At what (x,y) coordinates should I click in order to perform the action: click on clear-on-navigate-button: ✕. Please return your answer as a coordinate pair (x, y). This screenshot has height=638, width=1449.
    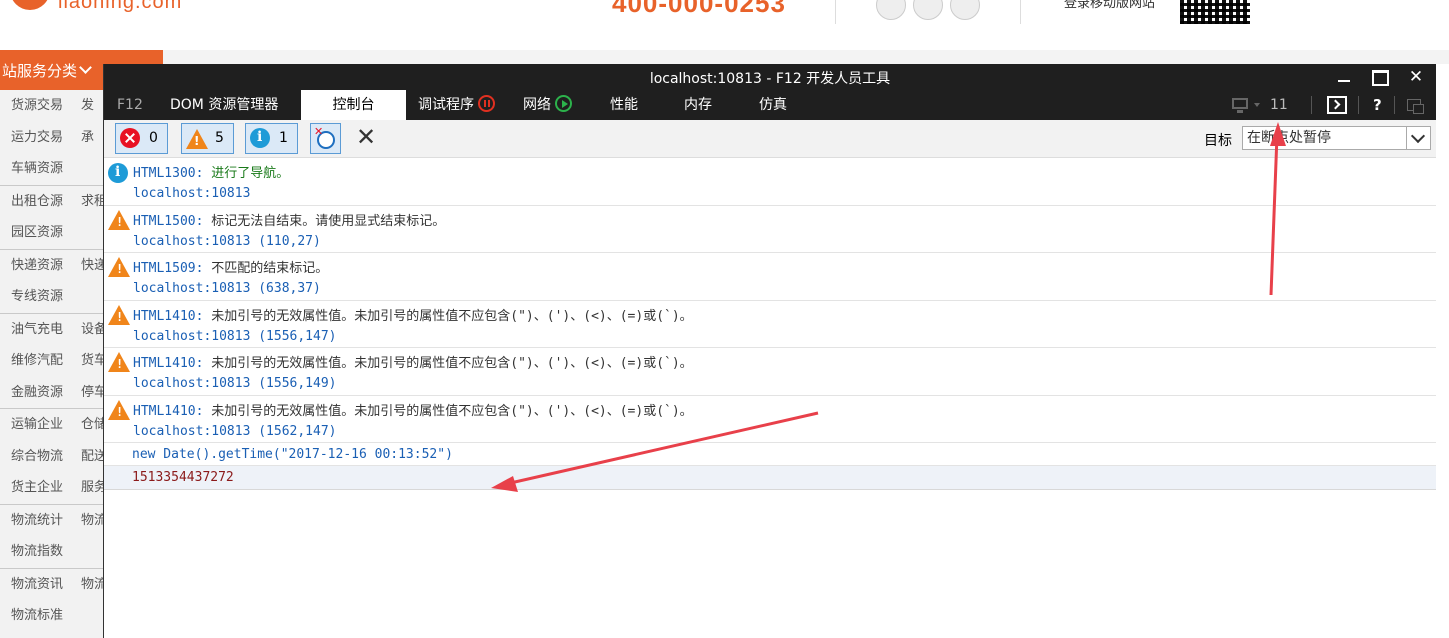
    Looking at the image, I should click on (325, 138).